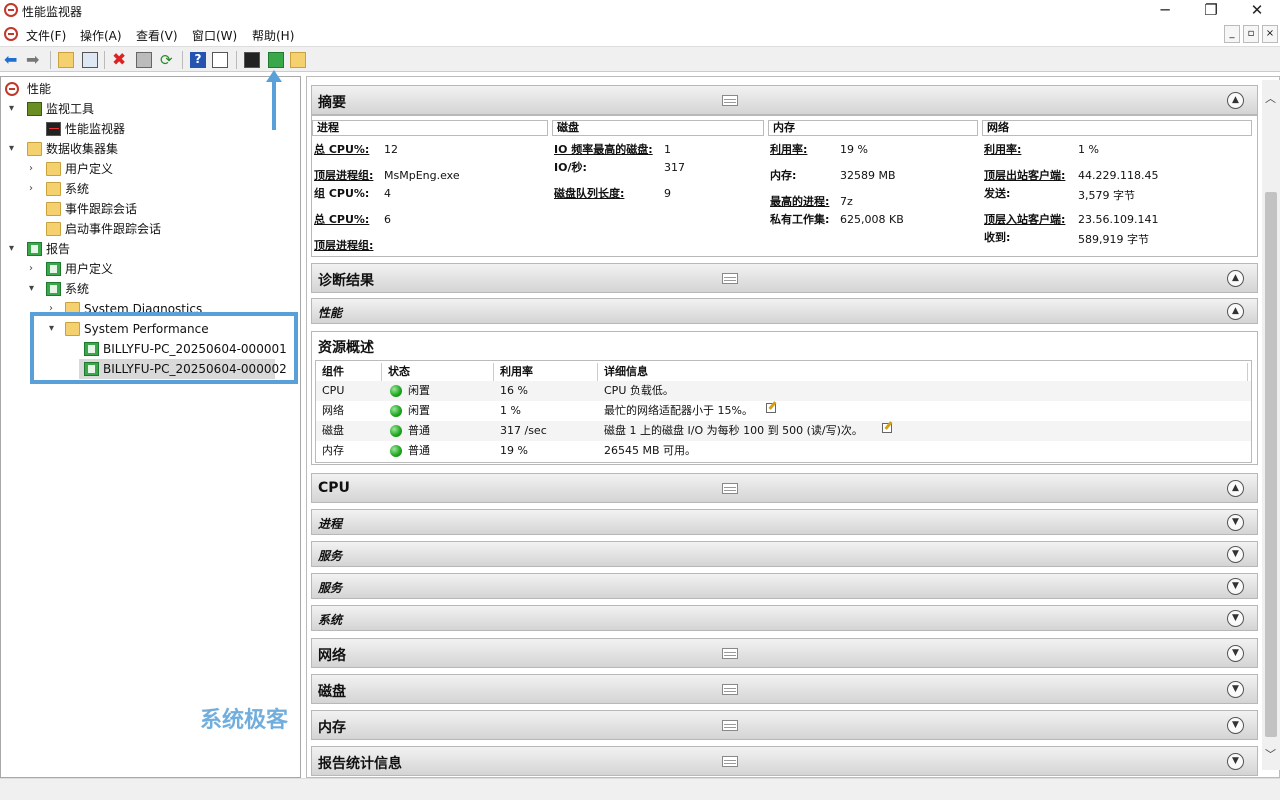 Image resolution: width=1280 pixels, height=800 pixels. Describe the element at coordinates (784, 653) in the screenshot. I see `section-network-header: 网络 ▼` at that location.